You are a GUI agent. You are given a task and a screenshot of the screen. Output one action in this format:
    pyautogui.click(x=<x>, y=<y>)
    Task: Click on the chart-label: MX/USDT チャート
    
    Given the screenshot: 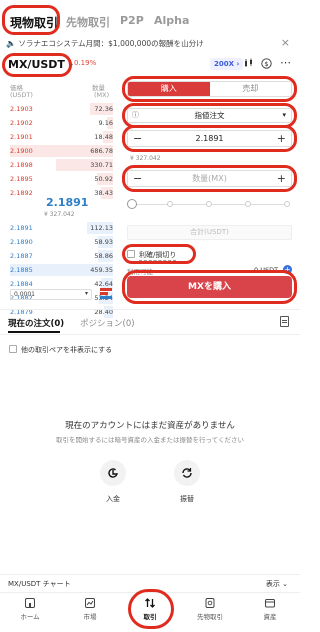 What is the action you would take?
    pyautogui.click(x=39, y=584)
    